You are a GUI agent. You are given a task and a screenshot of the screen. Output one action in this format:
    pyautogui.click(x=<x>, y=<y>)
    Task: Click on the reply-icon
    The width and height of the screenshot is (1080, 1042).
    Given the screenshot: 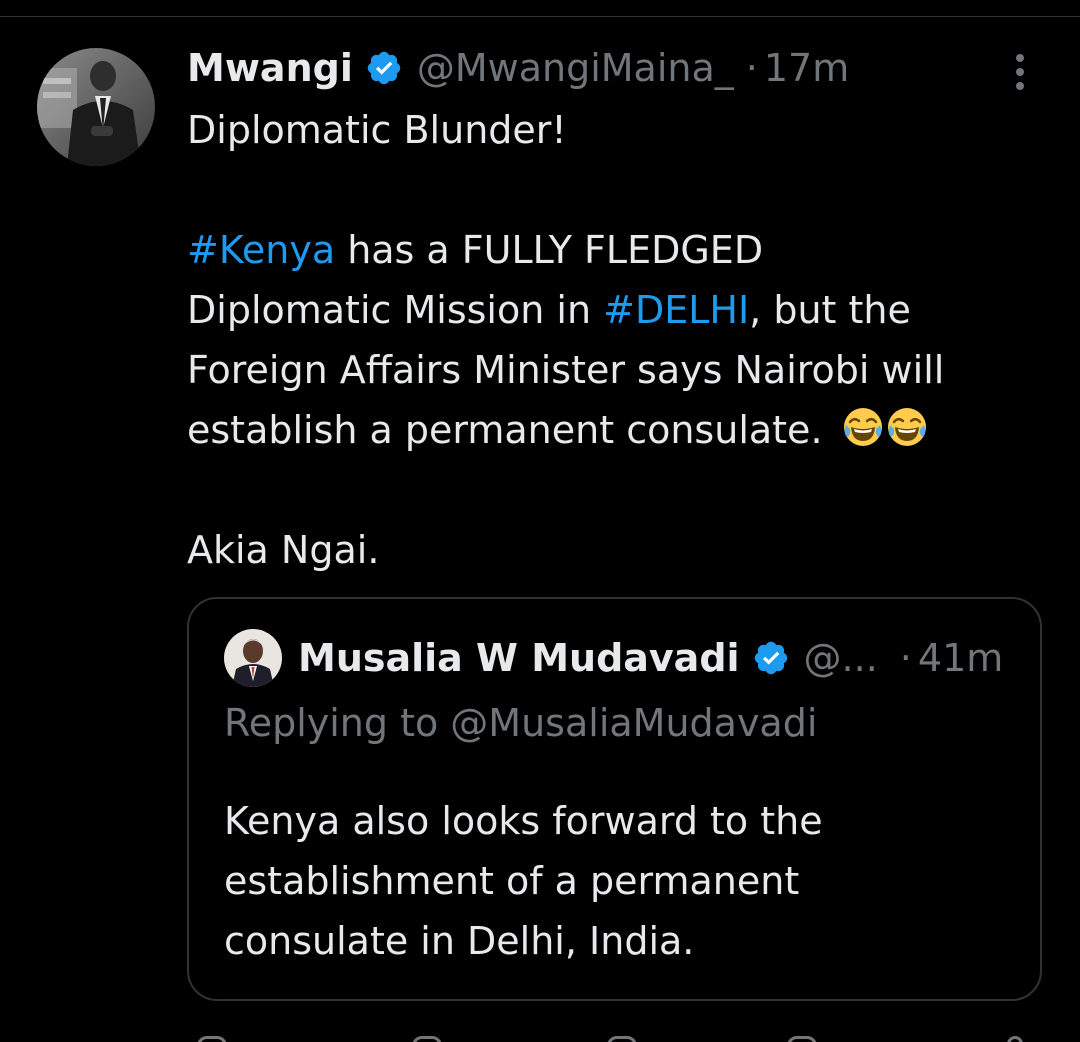 What is the action you would take?
    pyautogui.click(x=212, y=1039)
    